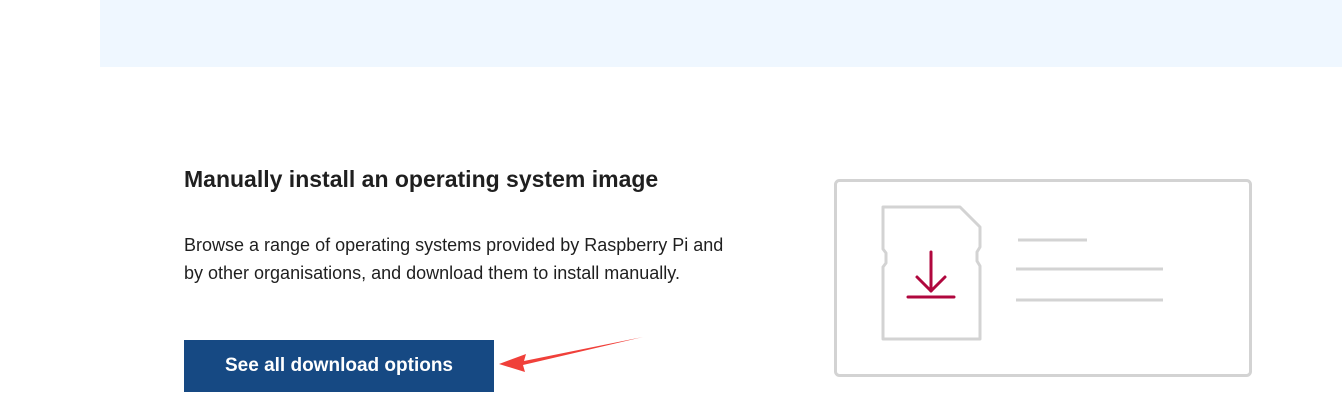 The image size is (1342, 403). Describe the element at coordinates (931, 274) in the screenshot. I see `download-icon` at that location.